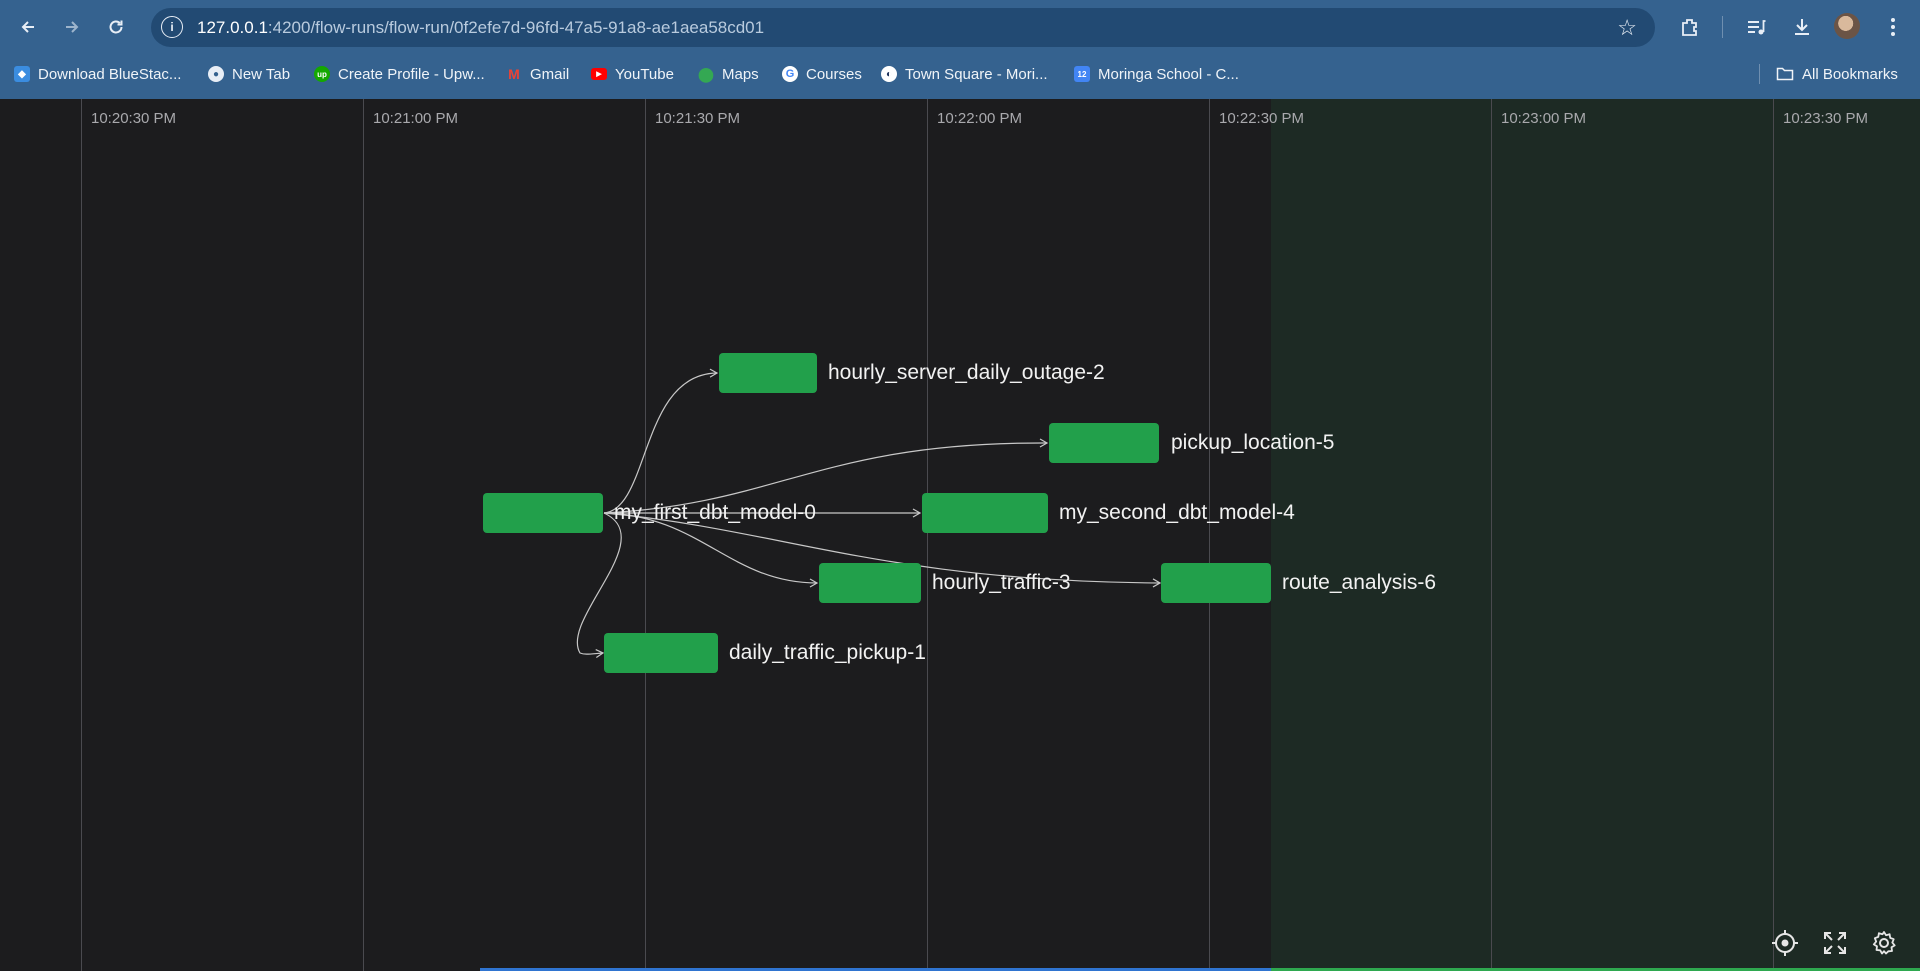  What do you see at coordinates (1177, 512) in the screenshot?
I see `task-label: my_second_dbt_model-4` at bounding box center [1177, 512].